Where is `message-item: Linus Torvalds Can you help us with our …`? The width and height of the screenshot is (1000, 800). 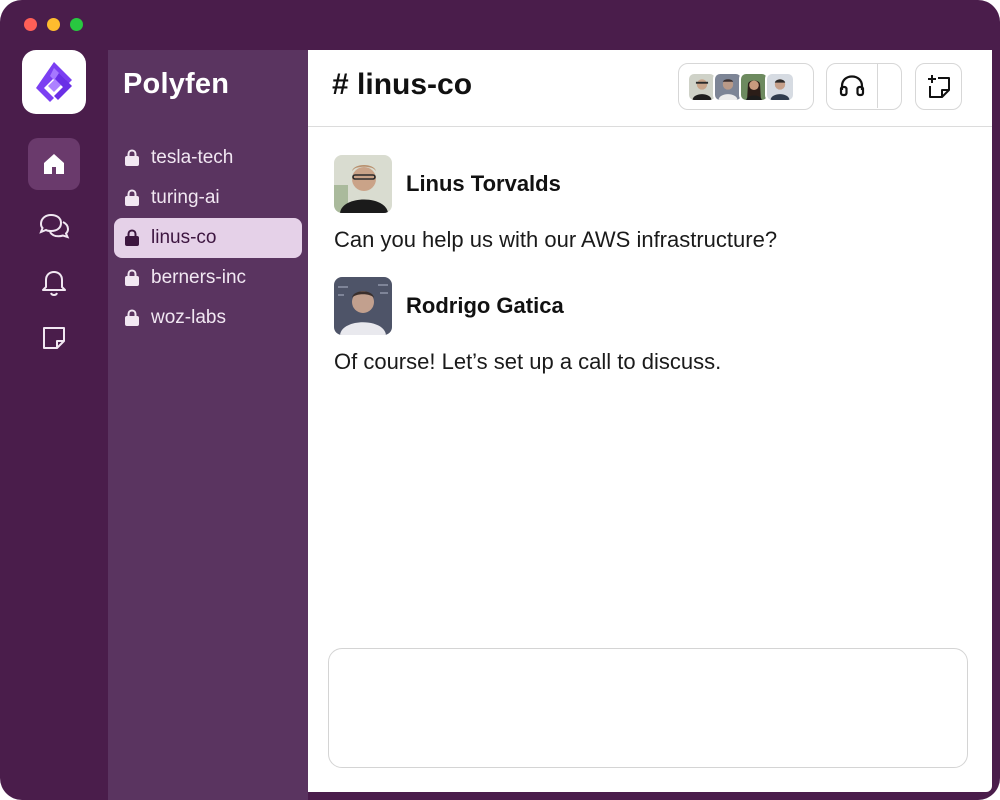
message-item: Linus Torvalds Can you help us with our … is located at coordinates (649, 204).